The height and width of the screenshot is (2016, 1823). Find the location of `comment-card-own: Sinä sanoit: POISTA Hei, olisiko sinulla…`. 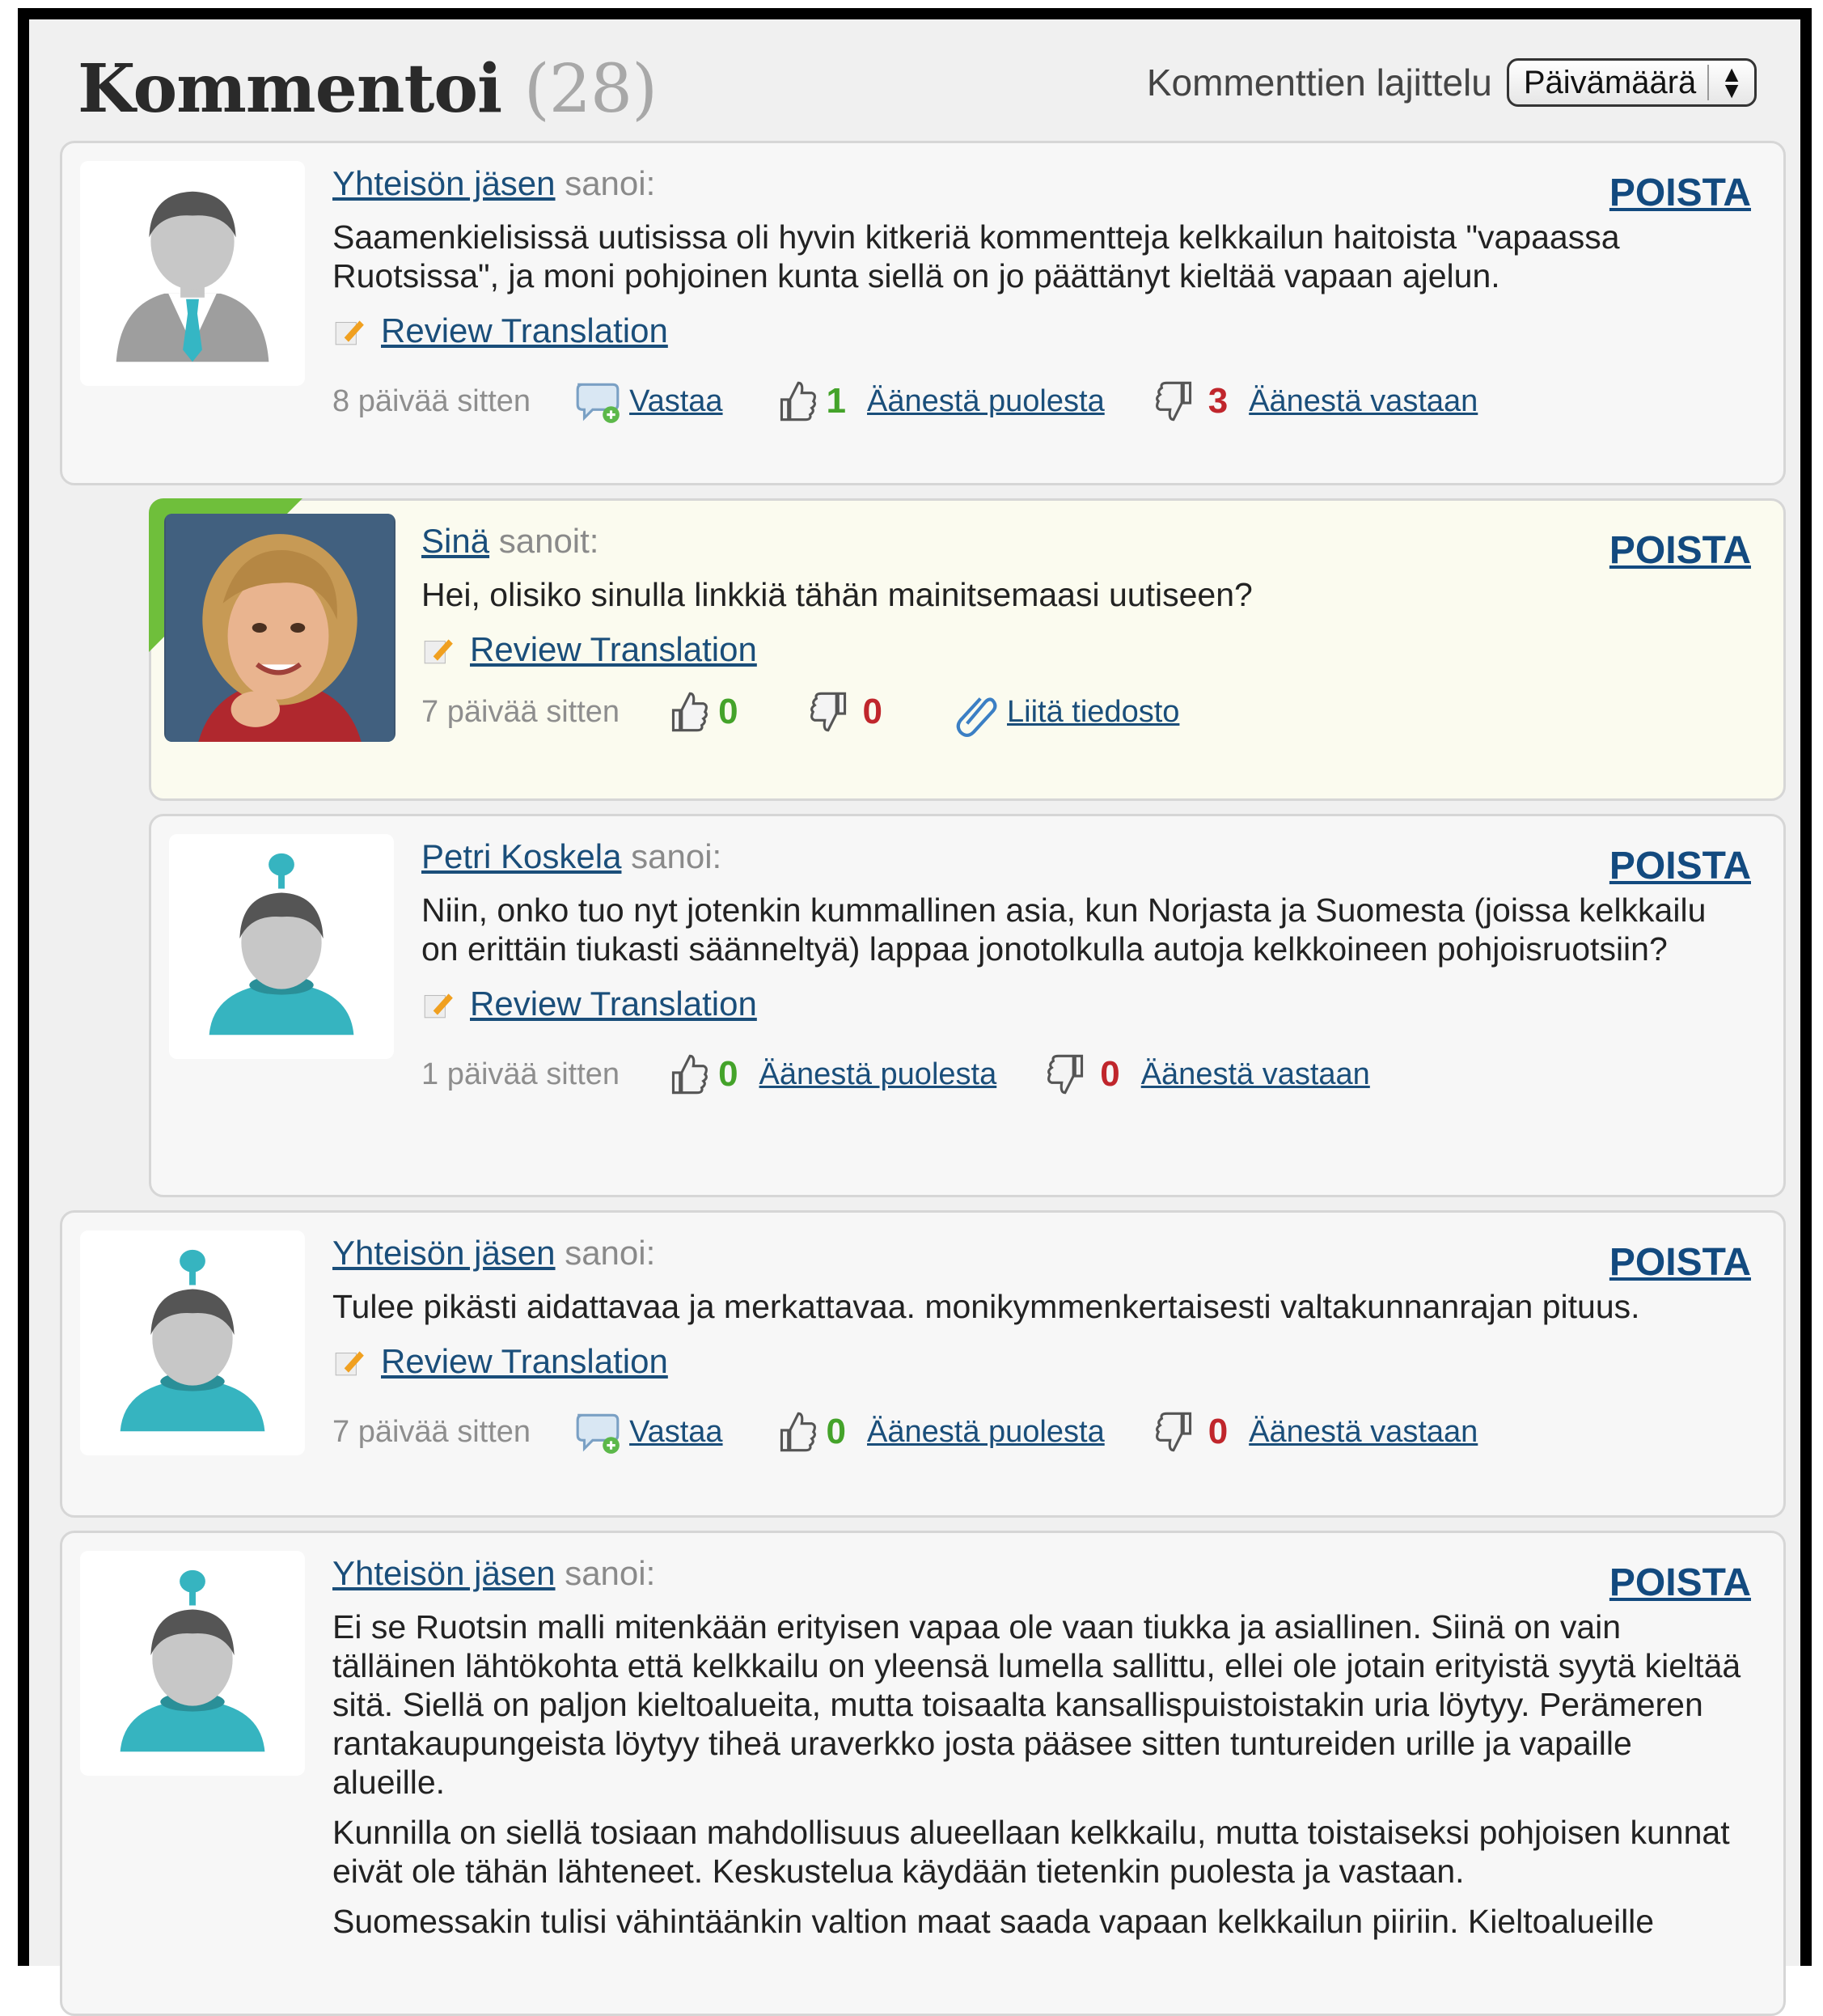

comment-card-own: Sinä sanoit: POISTA Hei, olisiko sinulla… is located at coordinates (967, 649).